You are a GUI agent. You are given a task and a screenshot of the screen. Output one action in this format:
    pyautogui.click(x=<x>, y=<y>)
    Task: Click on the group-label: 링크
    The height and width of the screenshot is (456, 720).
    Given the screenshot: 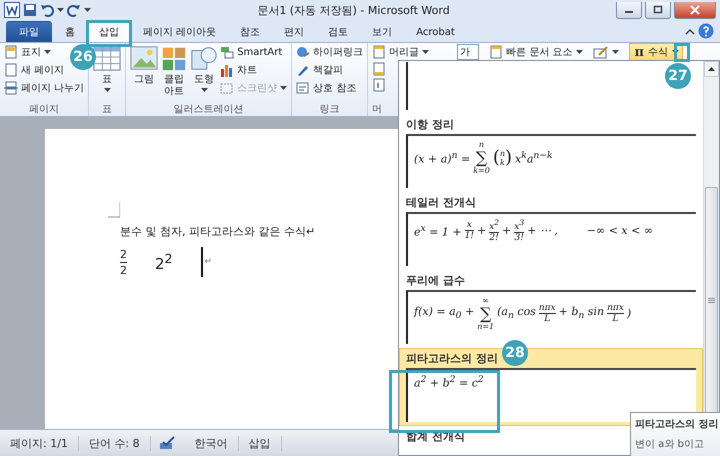 What is the action you would take?
    pyautogui.click(x=329, y=109)
    